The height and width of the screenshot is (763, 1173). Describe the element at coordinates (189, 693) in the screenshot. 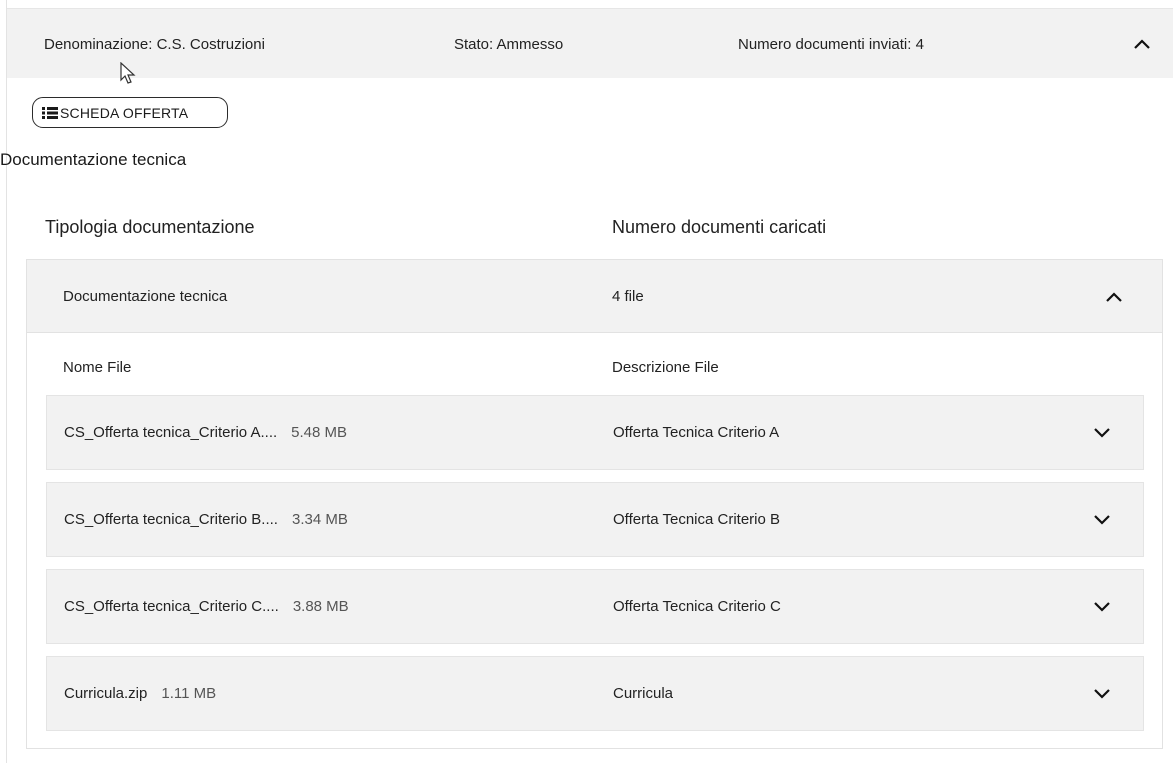

I see `file-size: 1.11 MB` at that location.